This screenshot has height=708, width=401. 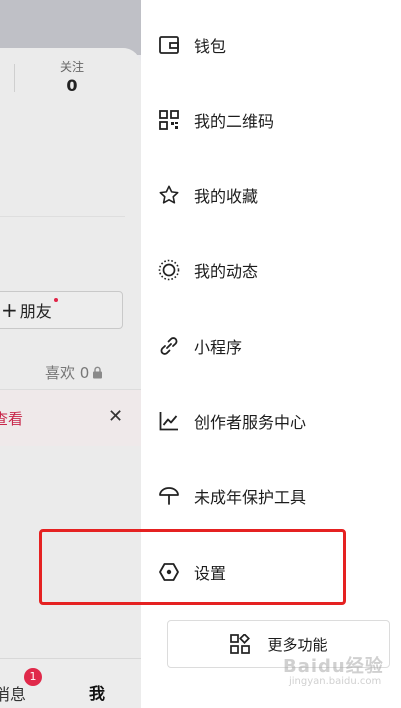 I want to click on chart-icon, so click(x=169, y=421).